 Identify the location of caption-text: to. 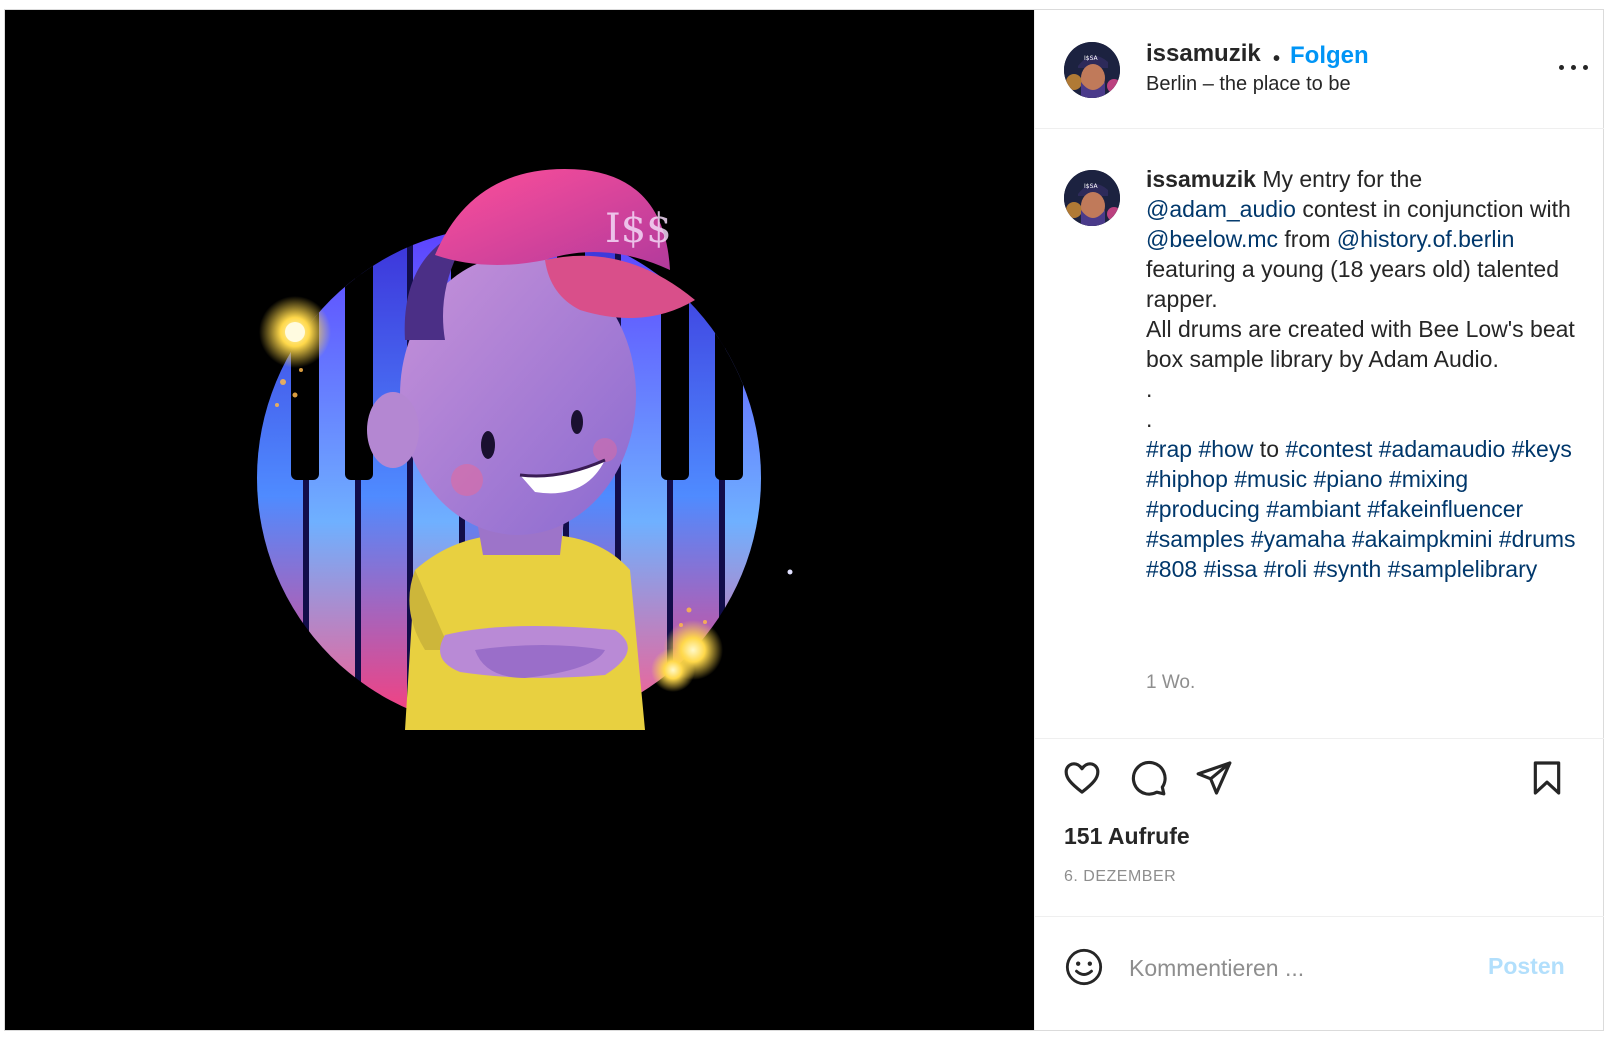
(1269, 449).